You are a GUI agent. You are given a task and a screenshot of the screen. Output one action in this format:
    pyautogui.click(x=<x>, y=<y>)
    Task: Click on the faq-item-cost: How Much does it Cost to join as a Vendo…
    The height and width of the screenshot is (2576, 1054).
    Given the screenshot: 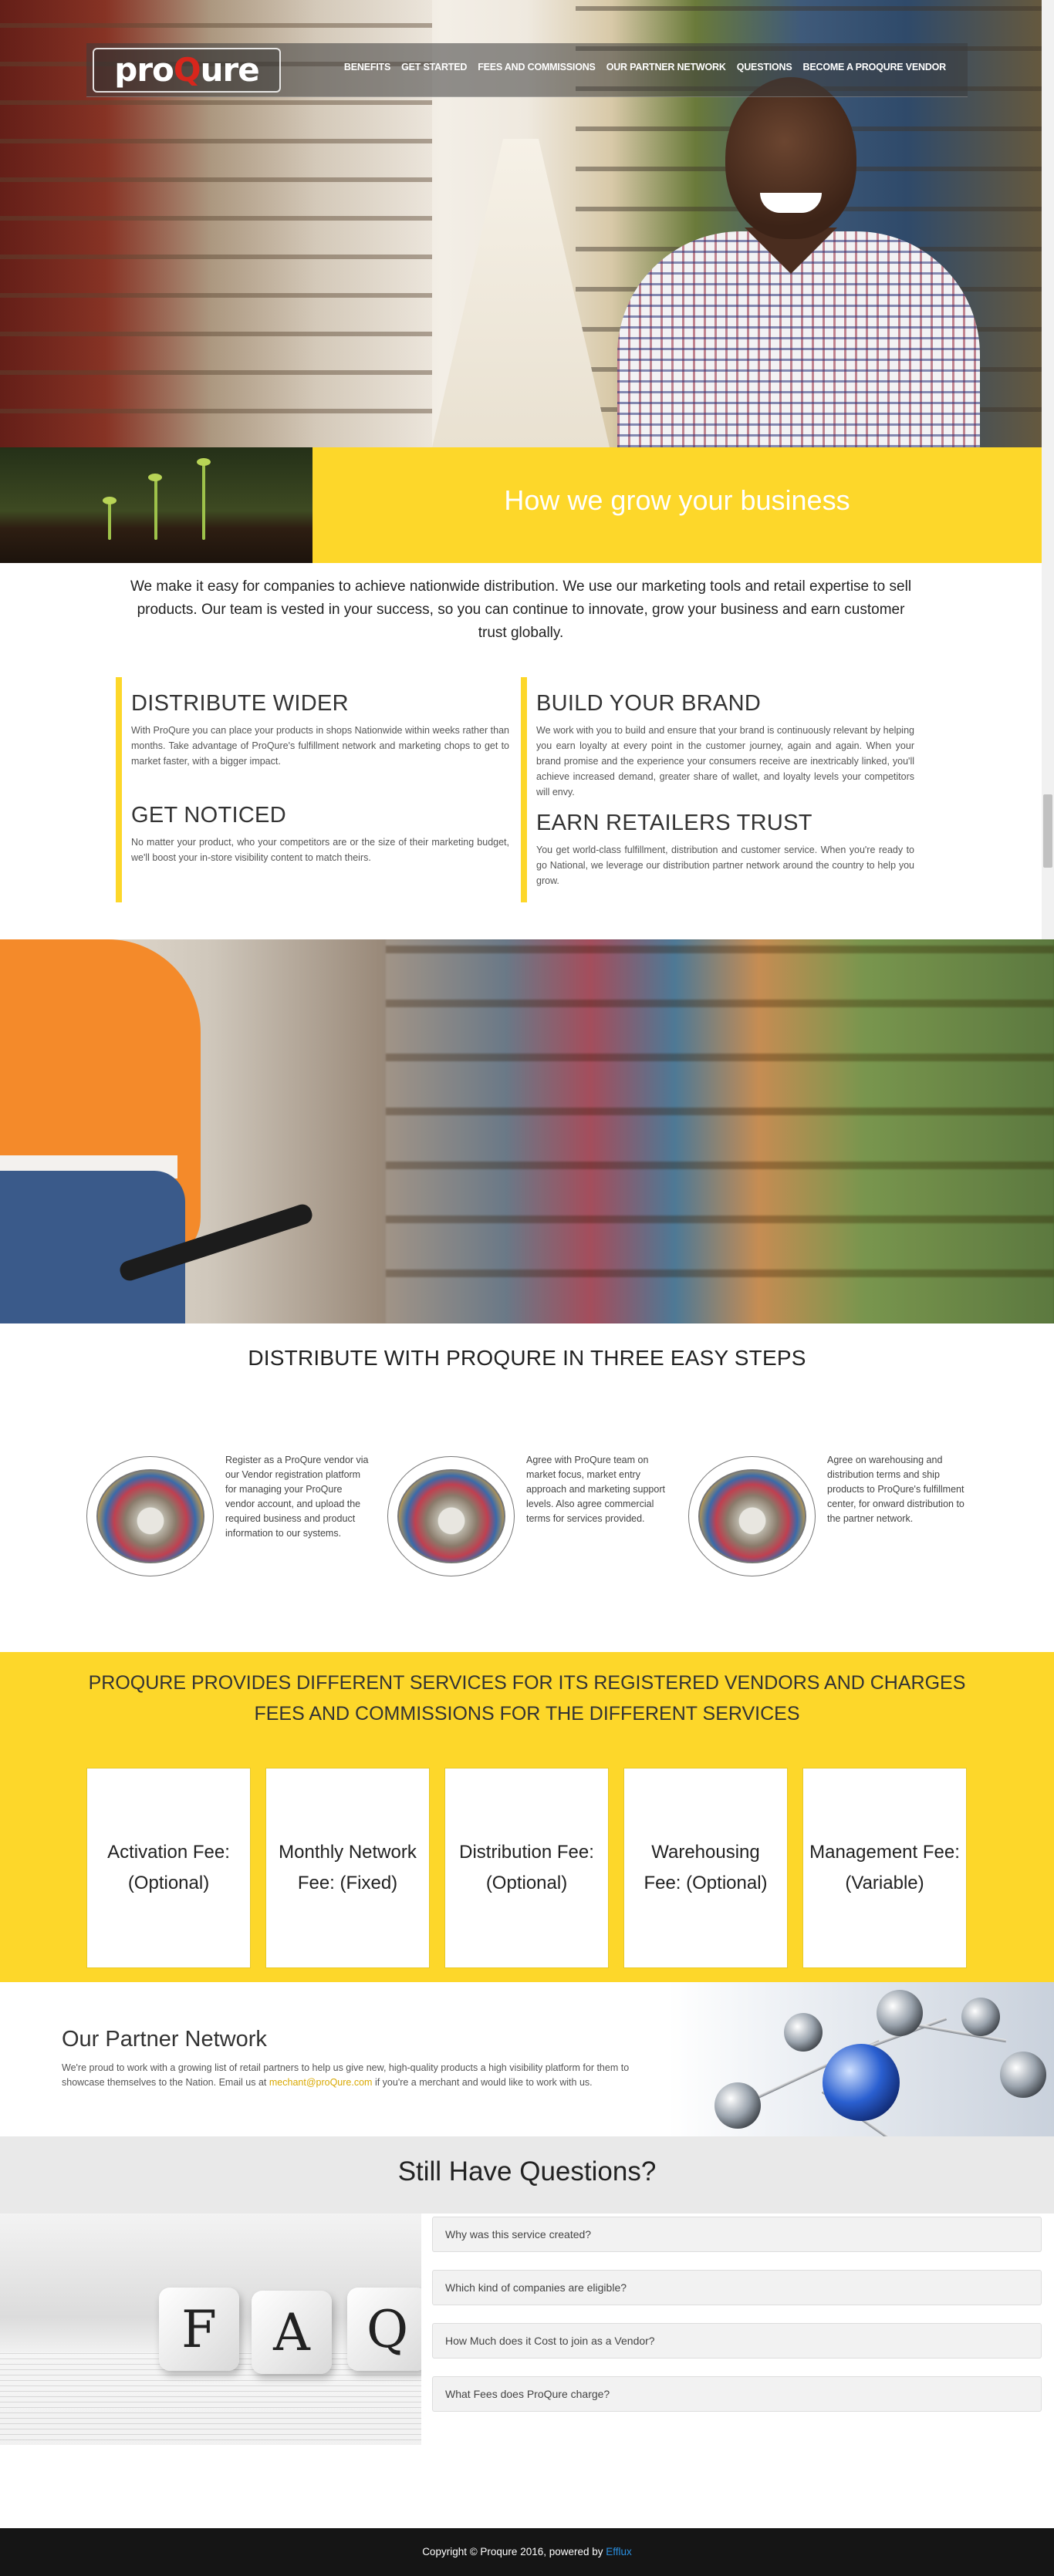 What is the action you would take?
    pyautogui.click(x=737, y=2341)
    